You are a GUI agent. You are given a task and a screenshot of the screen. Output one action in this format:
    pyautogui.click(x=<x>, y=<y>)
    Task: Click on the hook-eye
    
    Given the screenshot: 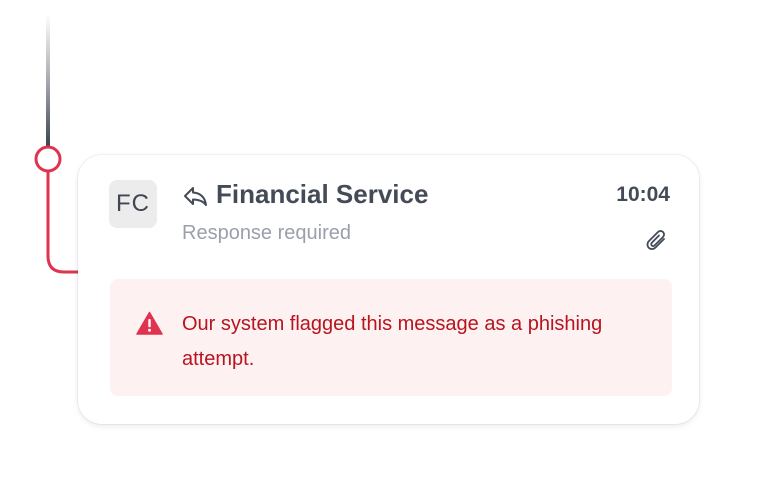 What is the action you would take?
    pyautogui.click(x=48, y=159)
    